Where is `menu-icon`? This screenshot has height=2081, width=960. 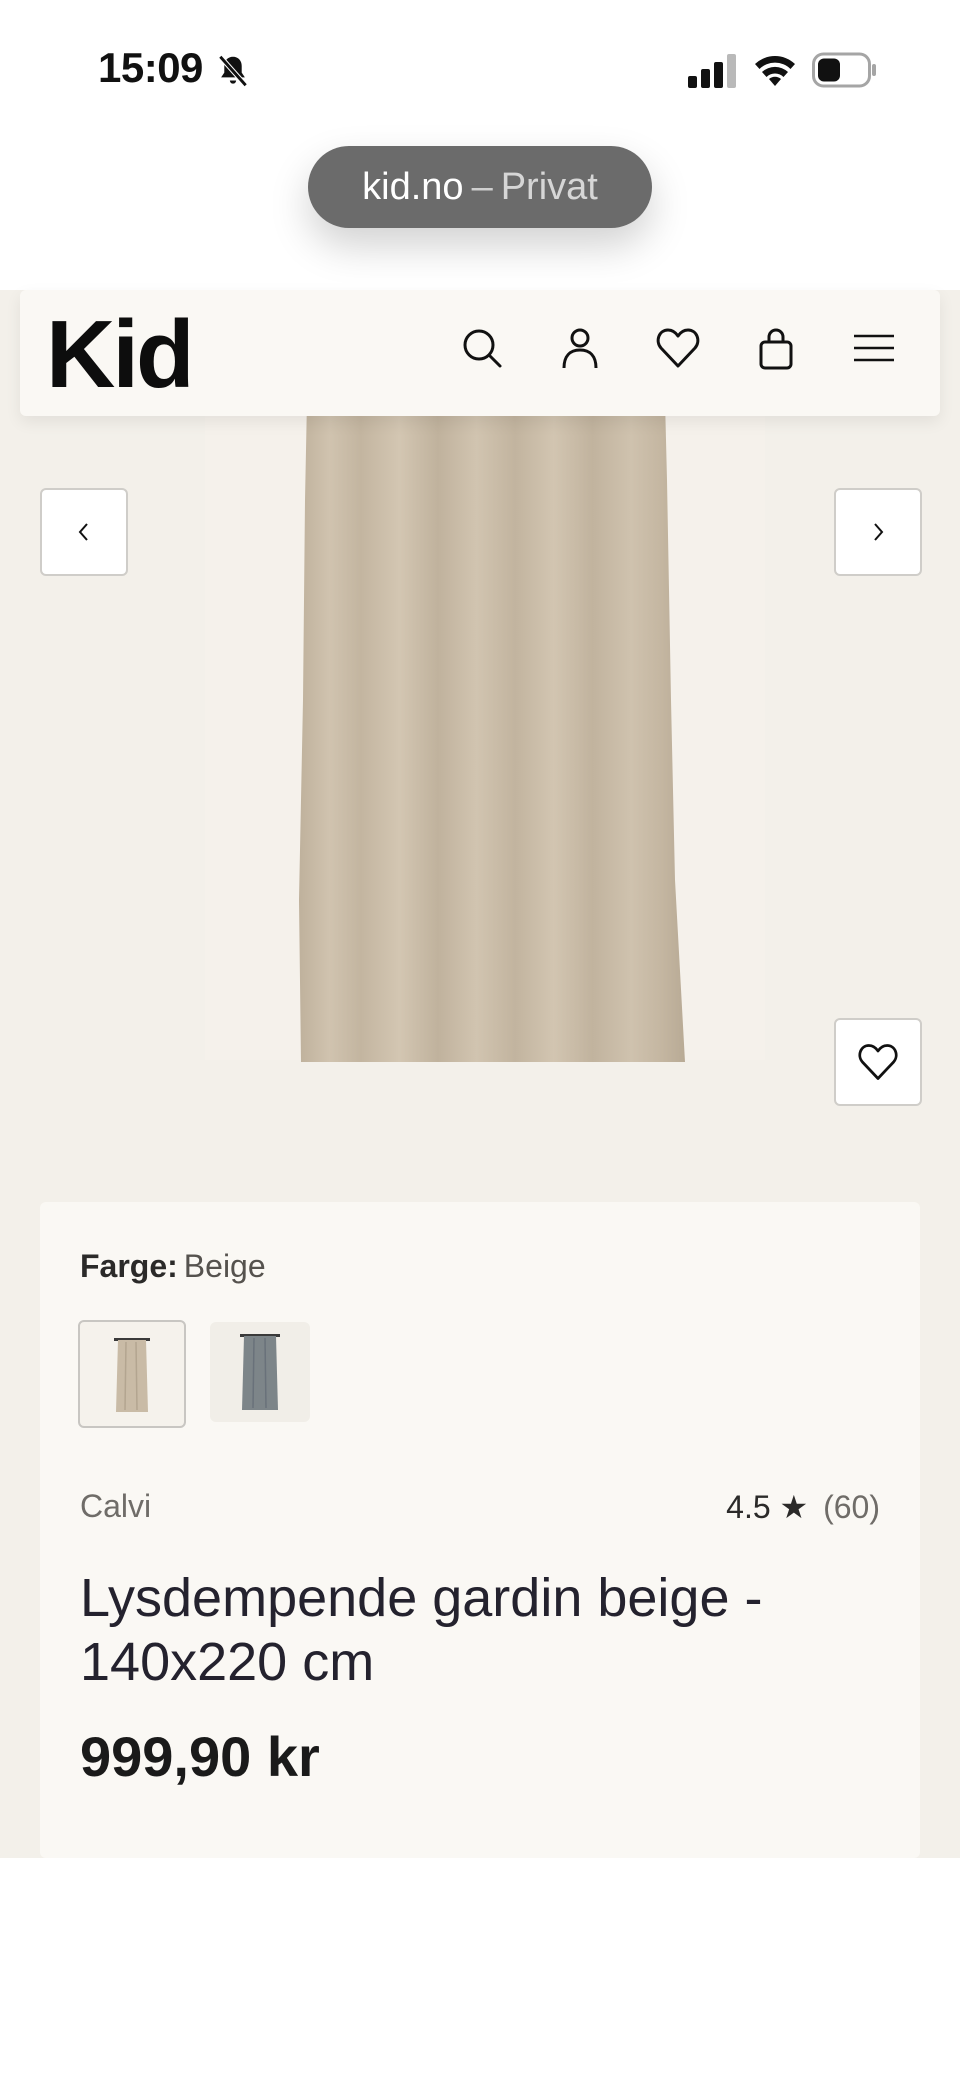 menu-icon is located at coordinates (874, 348).